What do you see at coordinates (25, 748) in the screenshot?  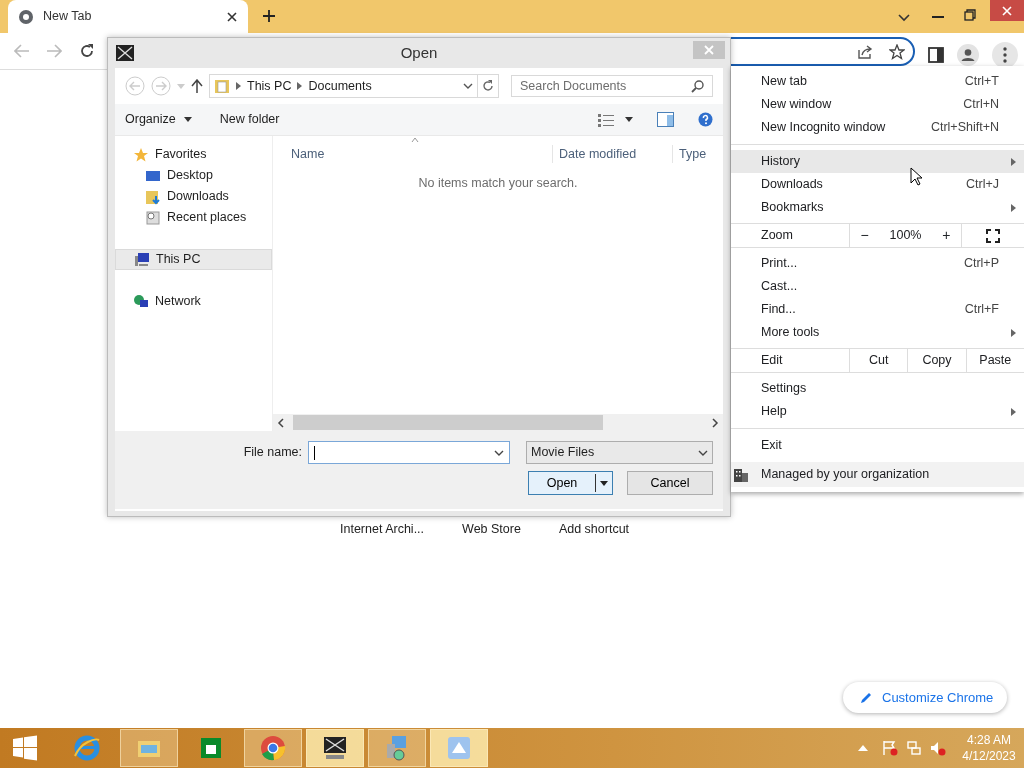 I see `windows-start-icon` at bounding box center [25, 748].